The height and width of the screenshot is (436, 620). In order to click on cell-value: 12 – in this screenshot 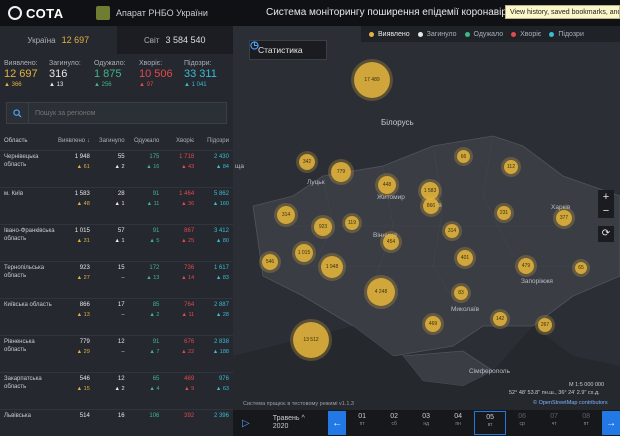, I will do `click(107, 355)`.